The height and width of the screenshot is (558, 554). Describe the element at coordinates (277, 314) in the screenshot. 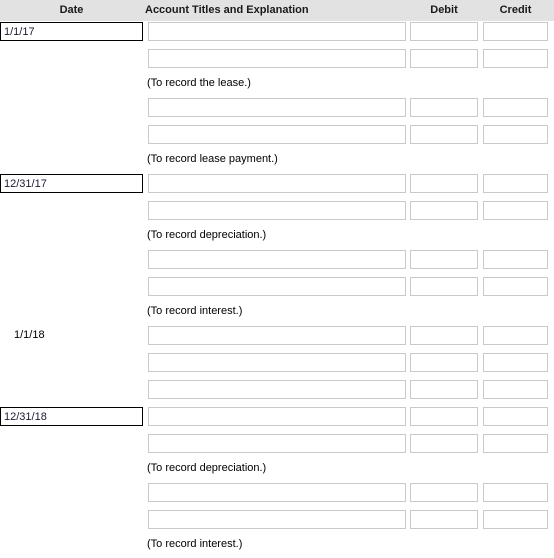

I see `journal-caption-row: (To record interest.)` at that location.